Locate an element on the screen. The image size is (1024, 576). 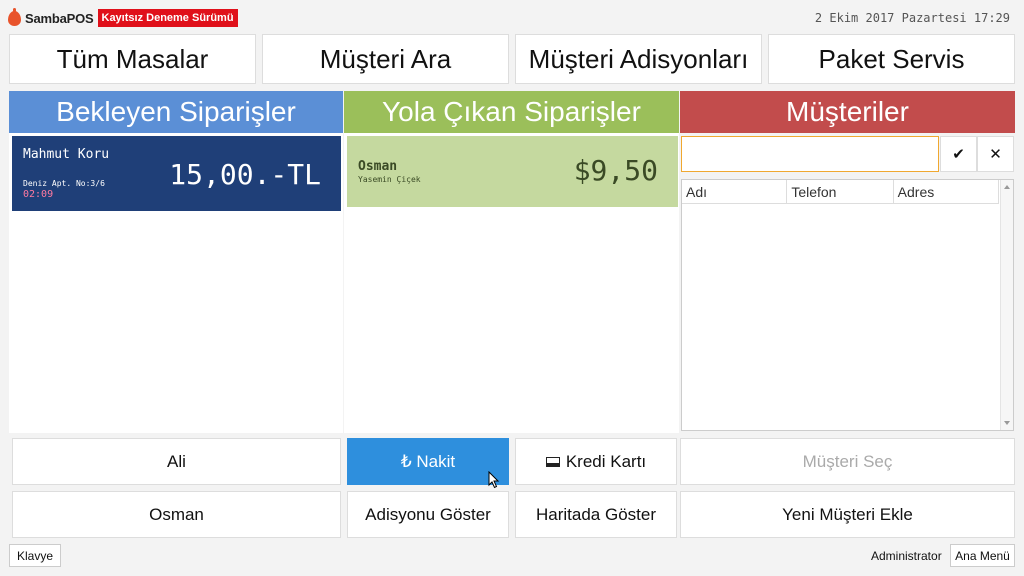
all-tables-button: Tüm Masalar is located at coordinates (132, 59).